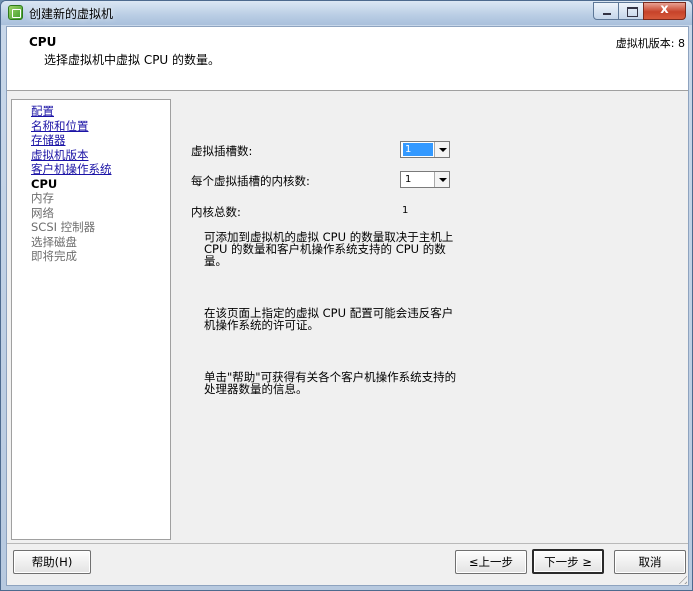  I want to click on minimize-icon, so click(606, 11).